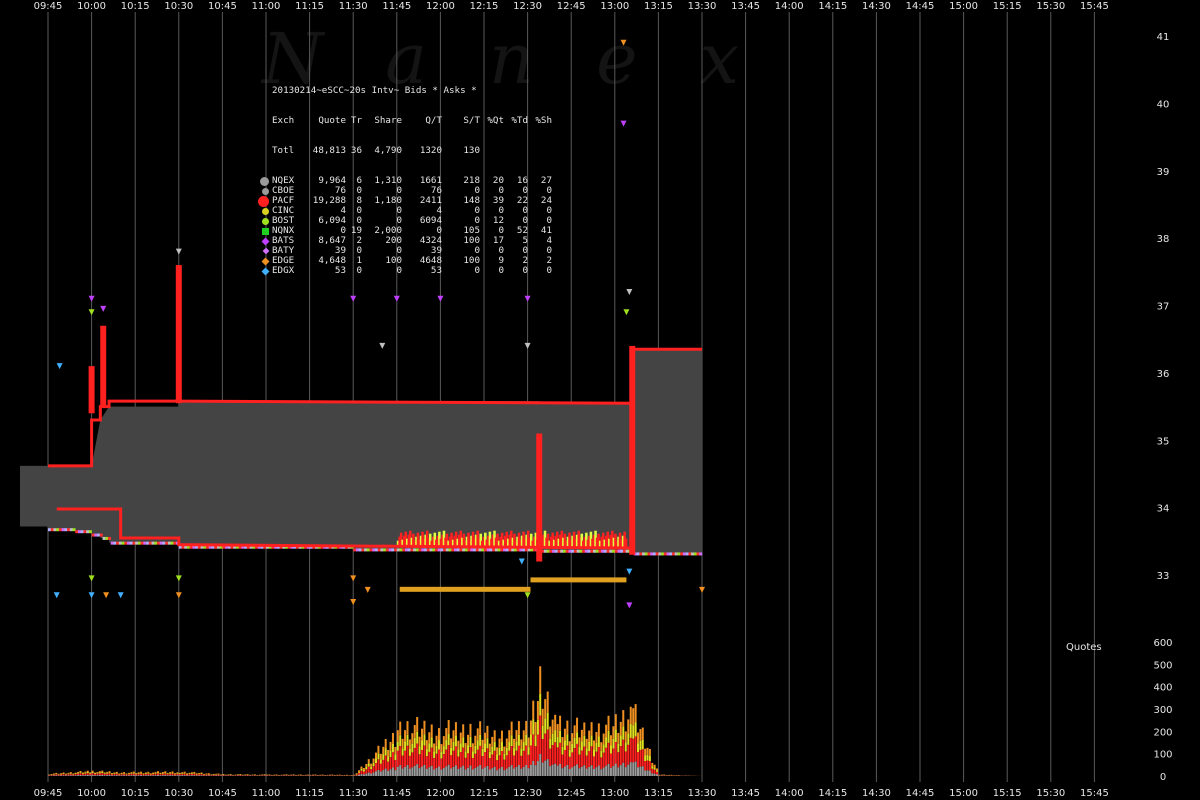 The height and width of the screenshot is (800, 1200). What do you see at coordinates (375, 721) in the screenshot?
I see `quote-volume-bars` at bounding box center [375, 721].